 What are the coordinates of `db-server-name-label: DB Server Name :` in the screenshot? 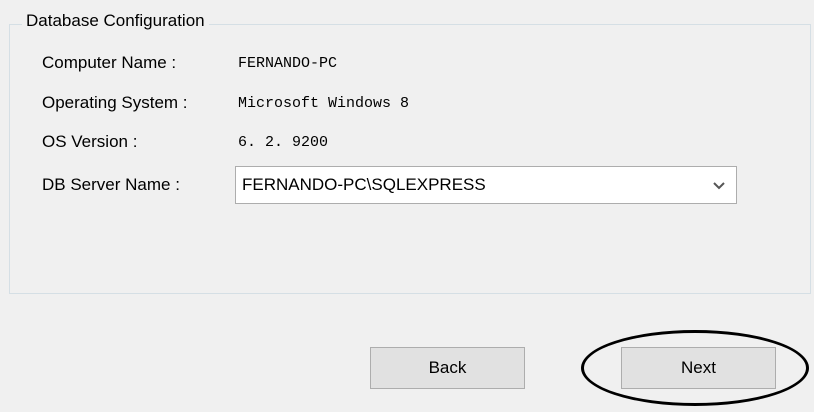 It's located at (111, 184).